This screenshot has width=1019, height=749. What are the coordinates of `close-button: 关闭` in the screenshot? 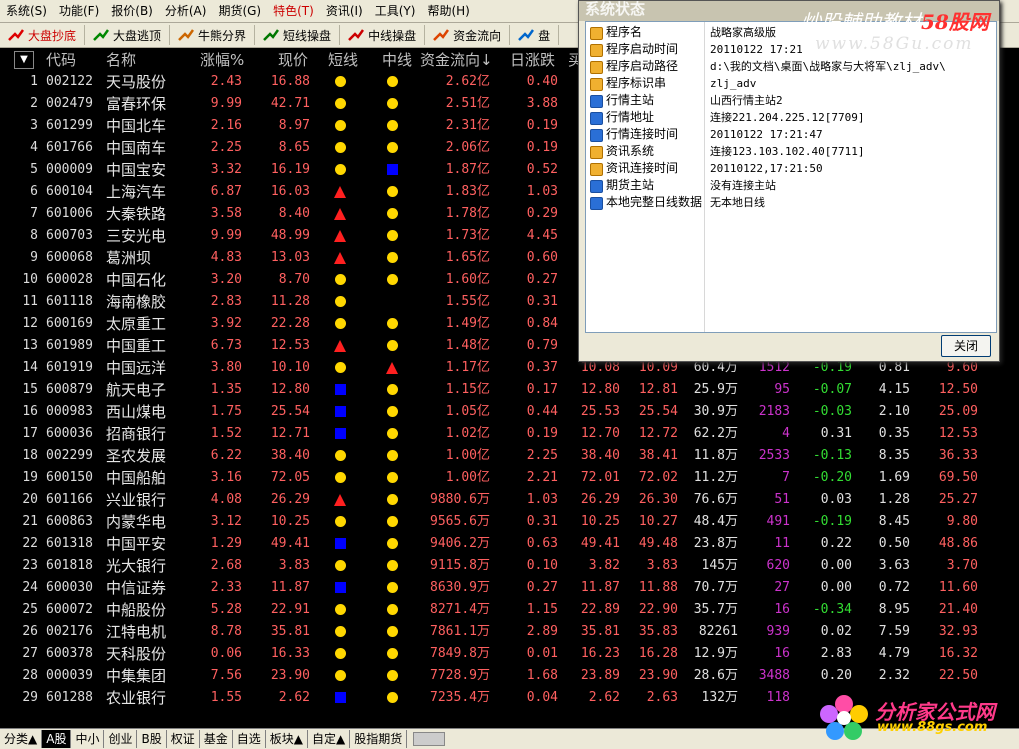 It's located at (966, 346).